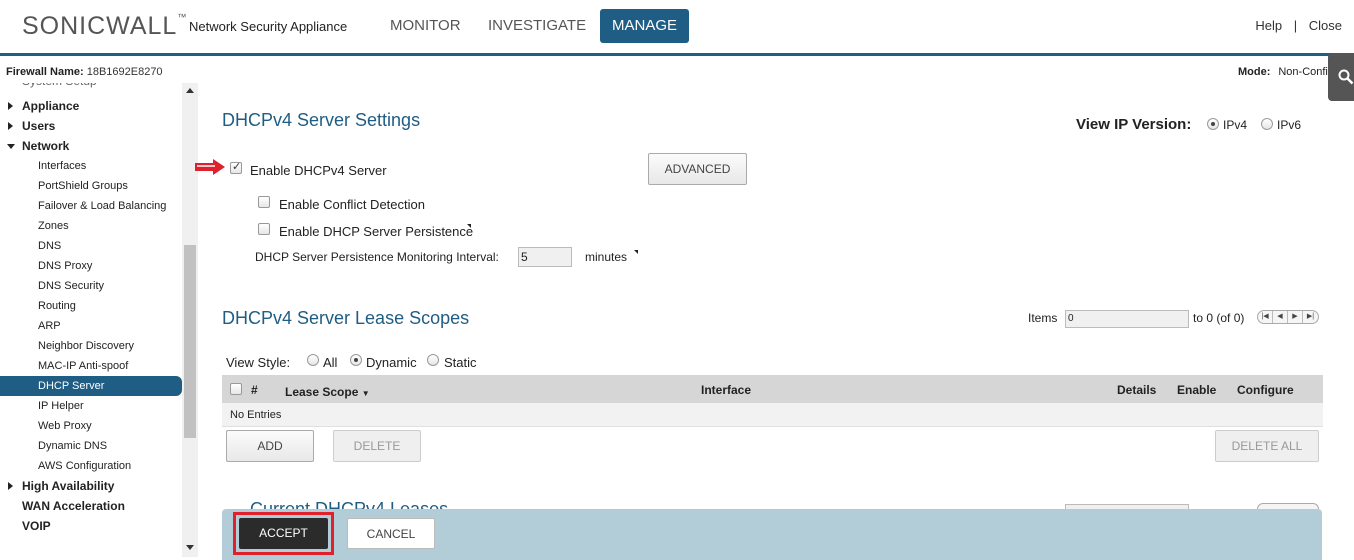 This screenshot has width=1354, height=560. Describe the element at coordinates (1265, 390) in the screenshot. I see `col-configure: Configure` at that location.